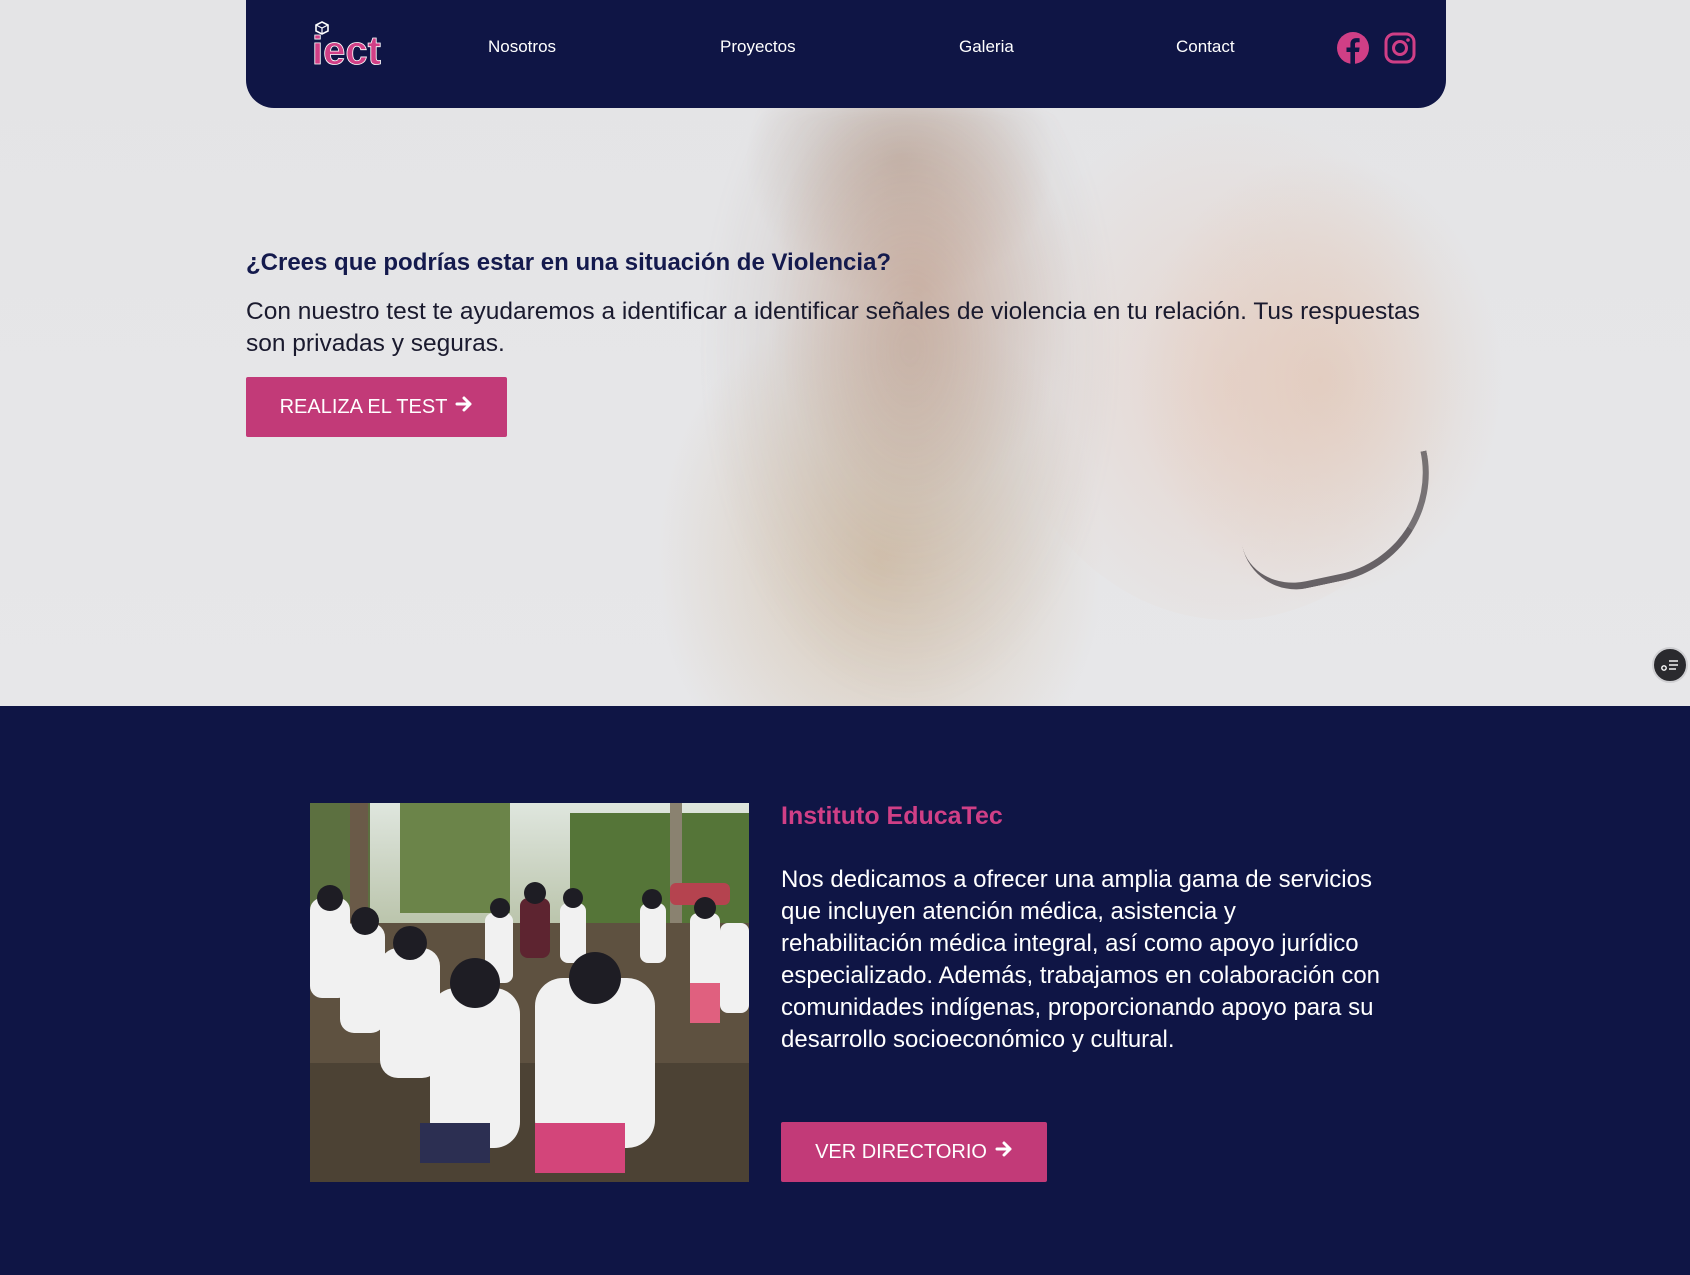  What do you see at coordinates (363, 406) in the screenshot?
I see `take-test-label: REALIZA EL TEST` at bounding box center [363, 406].